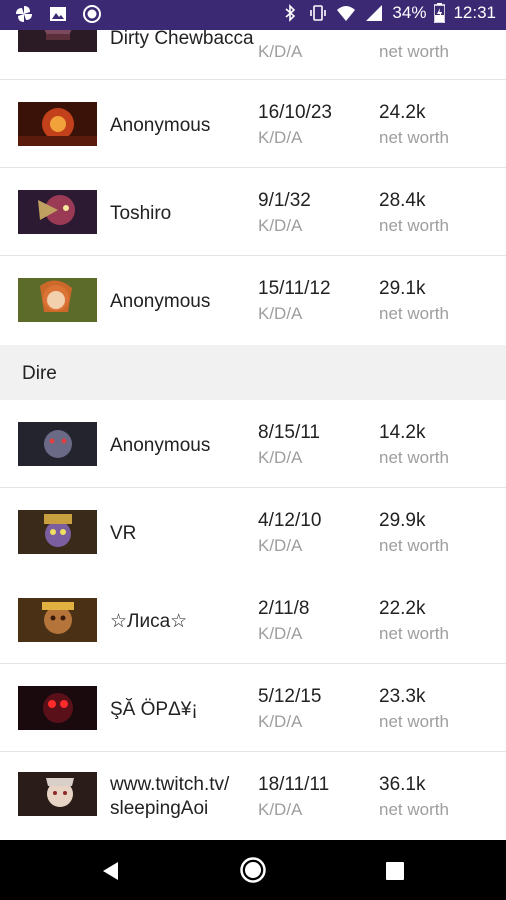 The image size is (506, 900). What do you see at coordinates (92, 14) in the screenshot?
I see `record-icon` at bounding box center [92, 14].